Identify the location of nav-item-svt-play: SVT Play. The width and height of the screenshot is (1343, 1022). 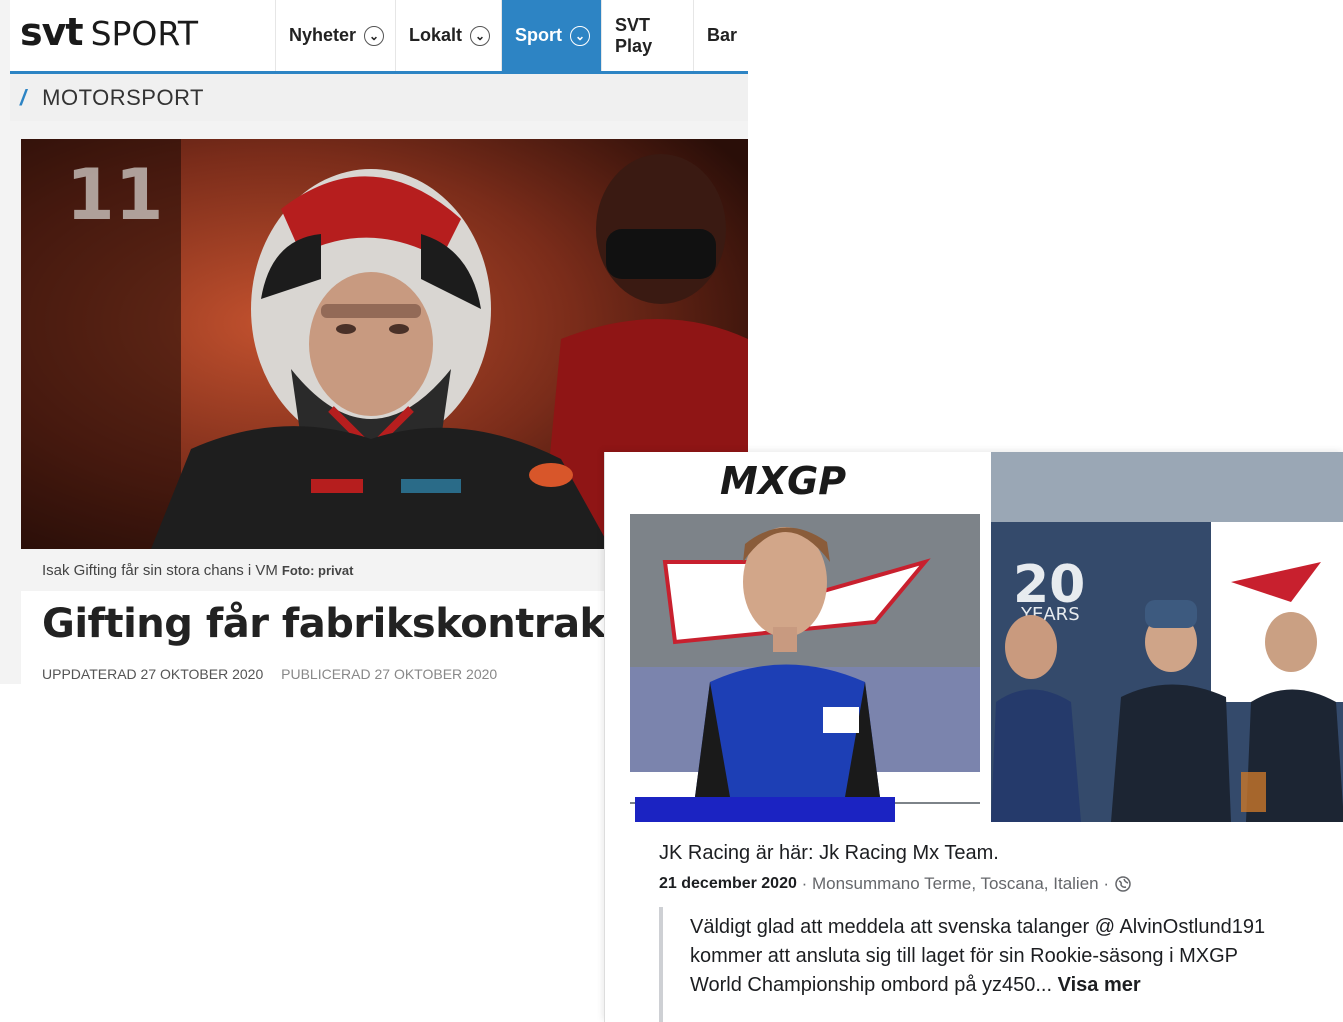
(647, 35).